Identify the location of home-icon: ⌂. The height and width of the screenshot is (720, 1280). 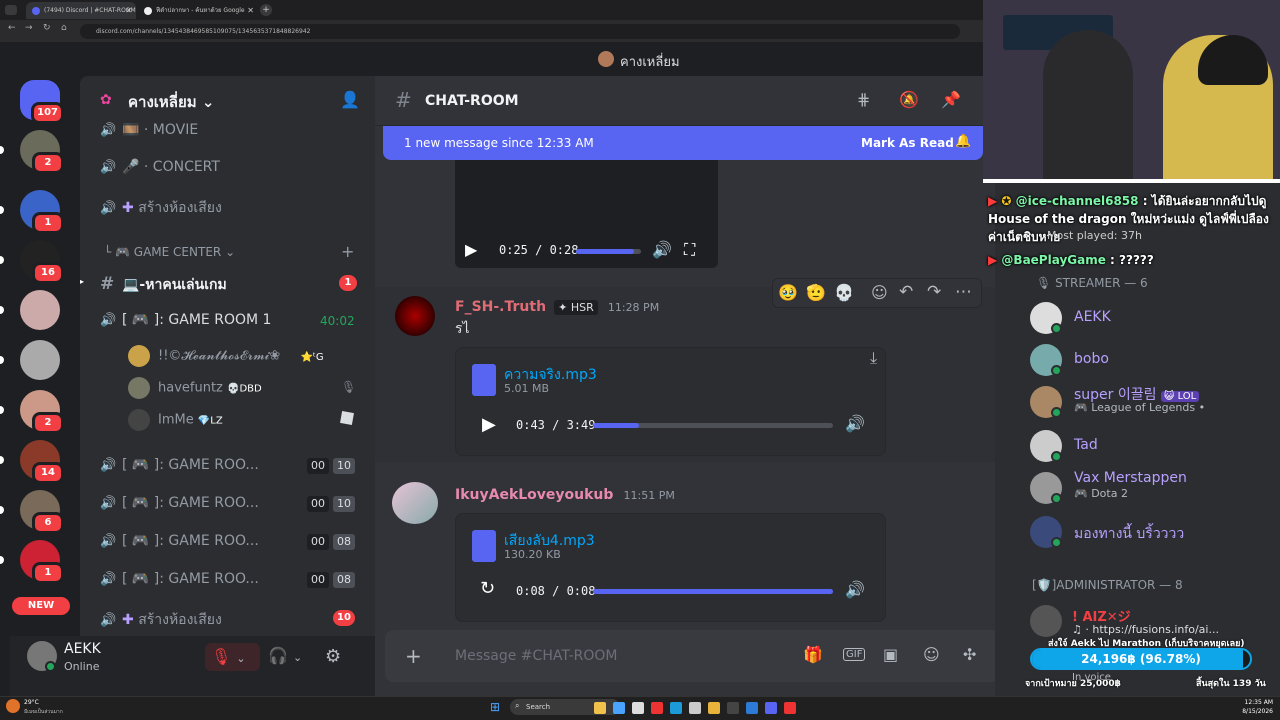
(64, 28).